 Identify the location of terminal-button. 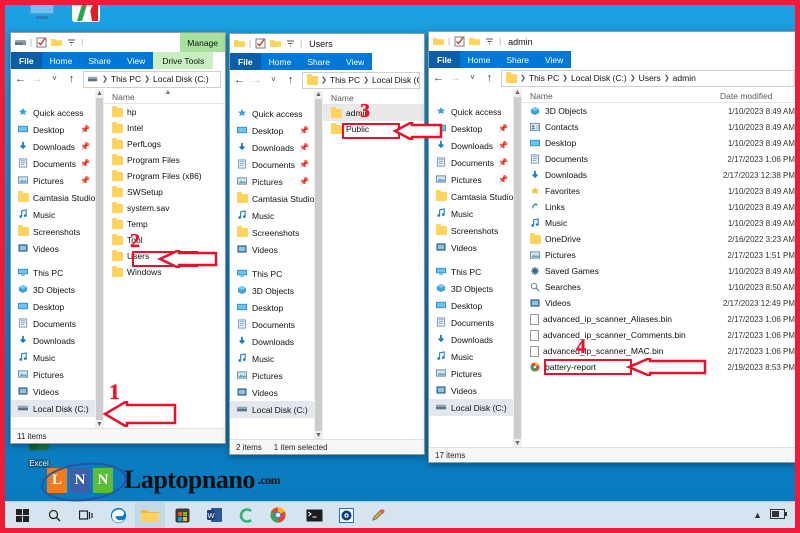
(314, 515).